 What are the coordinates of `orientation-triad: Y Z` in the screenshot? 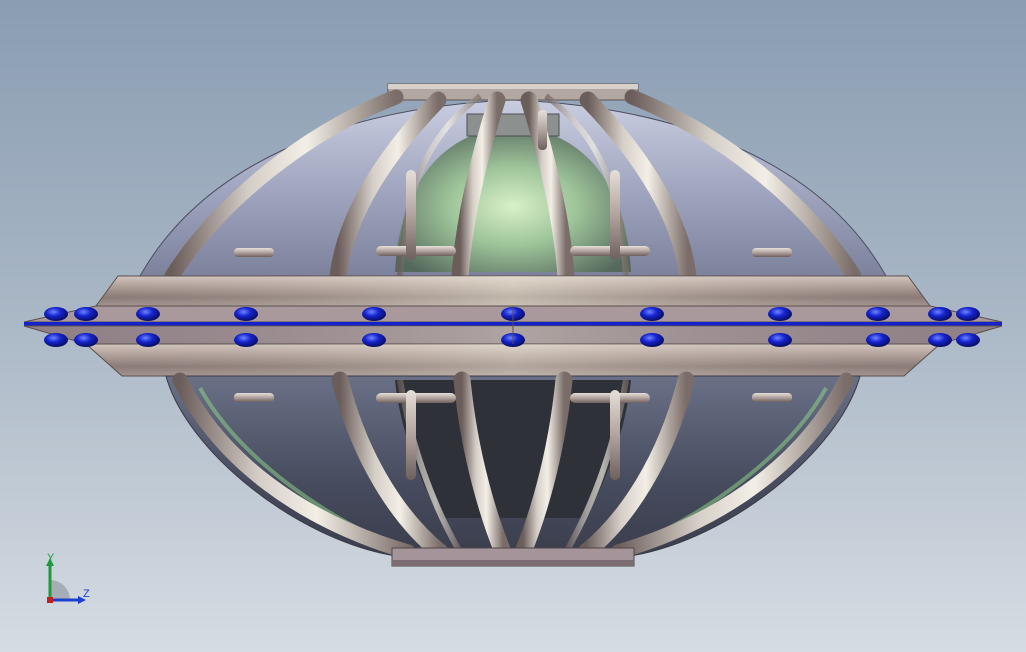 It's located at (71, 582).